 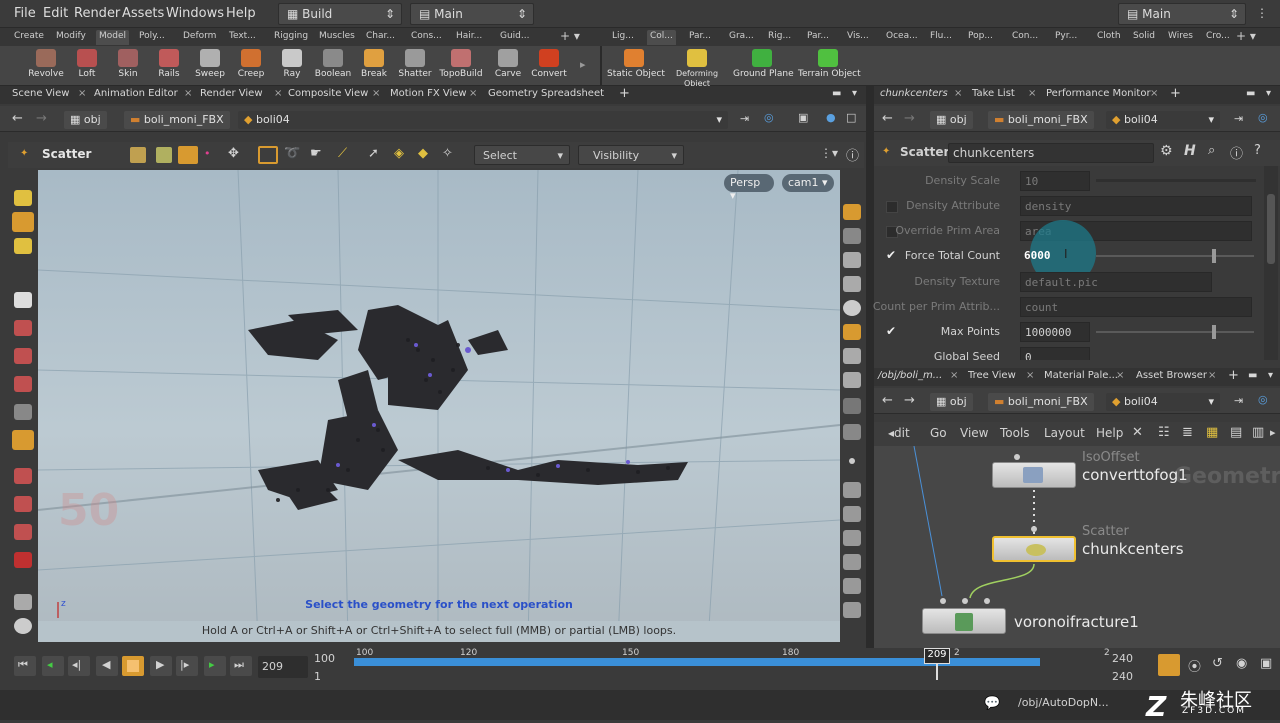 I want to click on tool-skin: Skin, so click(x=128, y=66).